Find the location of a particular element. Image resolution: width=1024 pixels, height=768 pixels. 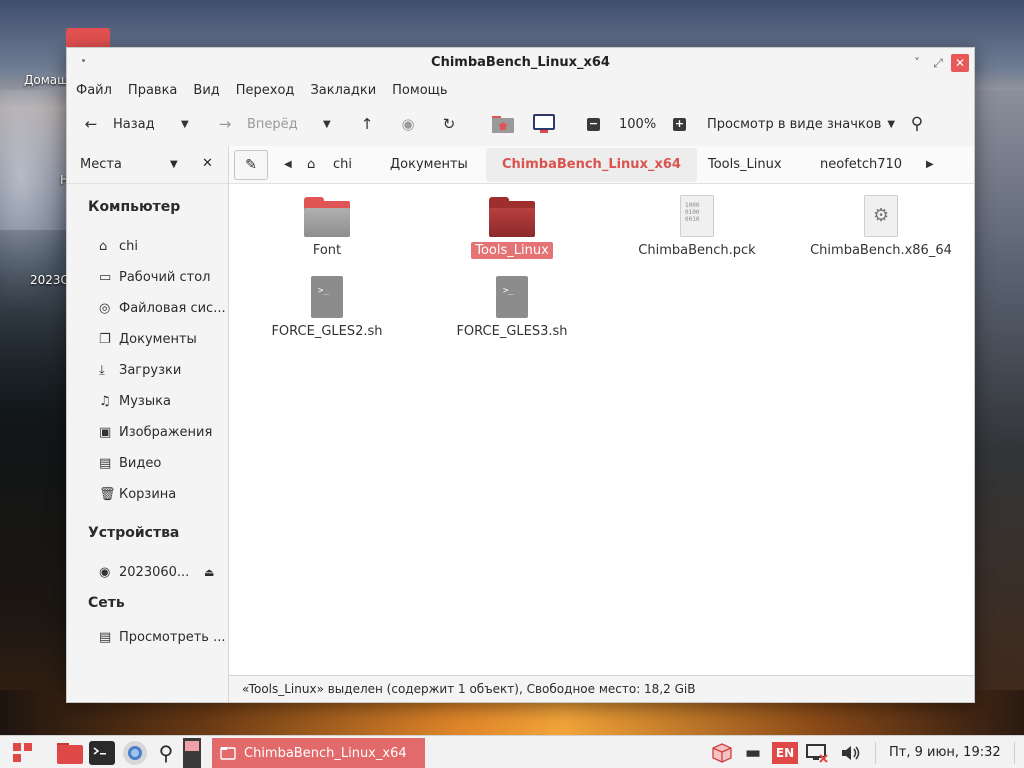

sidebar-item-videos: ▤ Видео is located at coordinates (147, 463).